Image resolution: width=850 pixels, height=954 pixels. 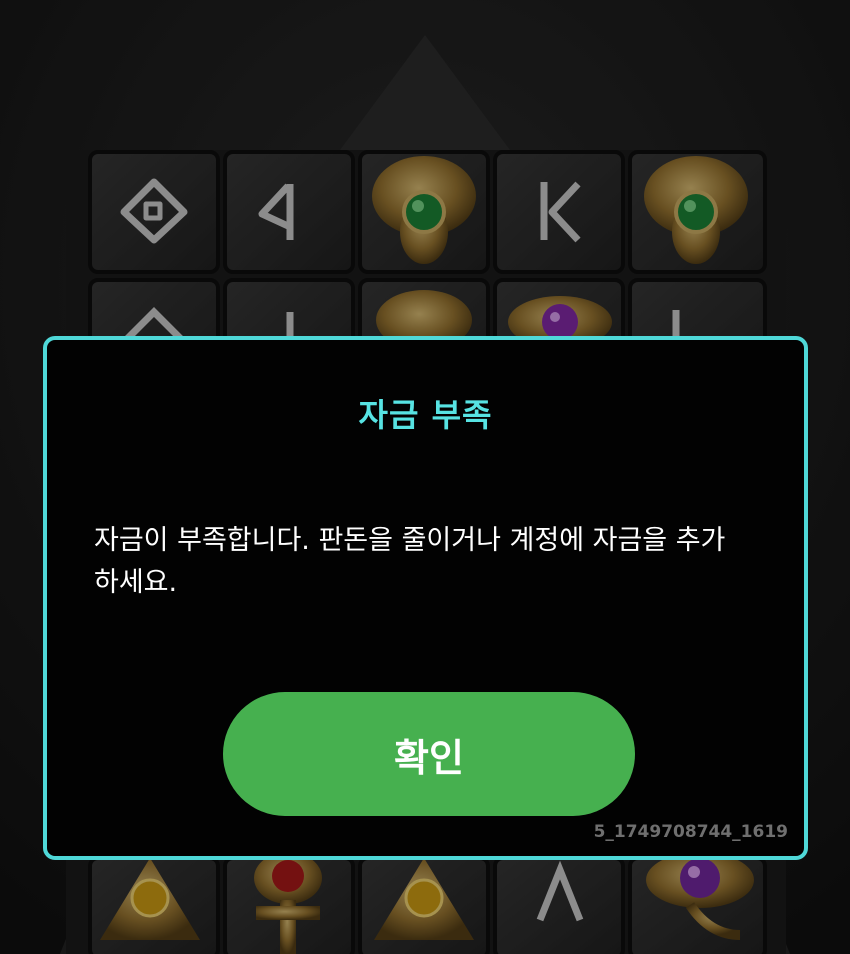 I want to click on session-id-label: 5_1749708744_1619, so click(x=690, y=832).